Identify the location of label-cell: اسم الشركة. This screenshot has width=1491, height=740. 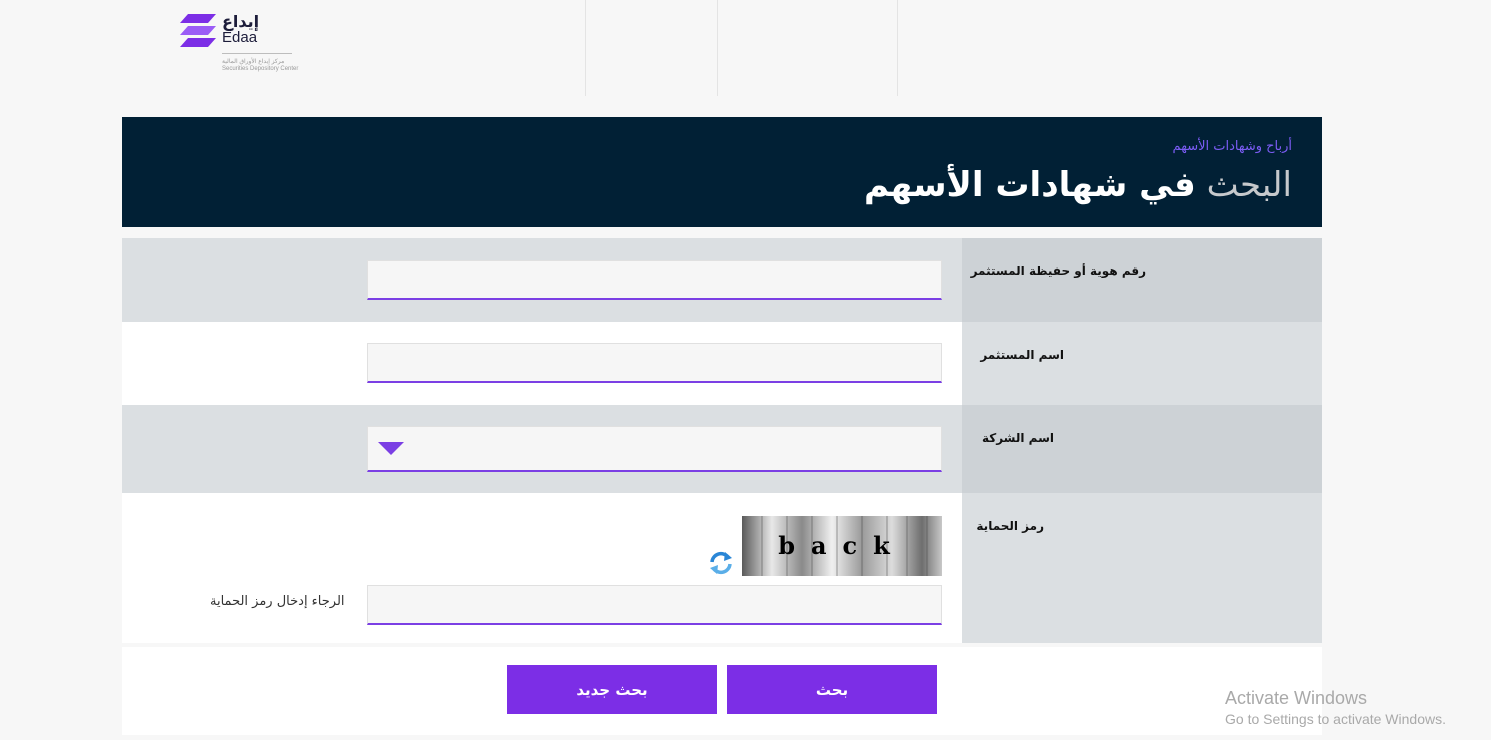
(1142, 449).